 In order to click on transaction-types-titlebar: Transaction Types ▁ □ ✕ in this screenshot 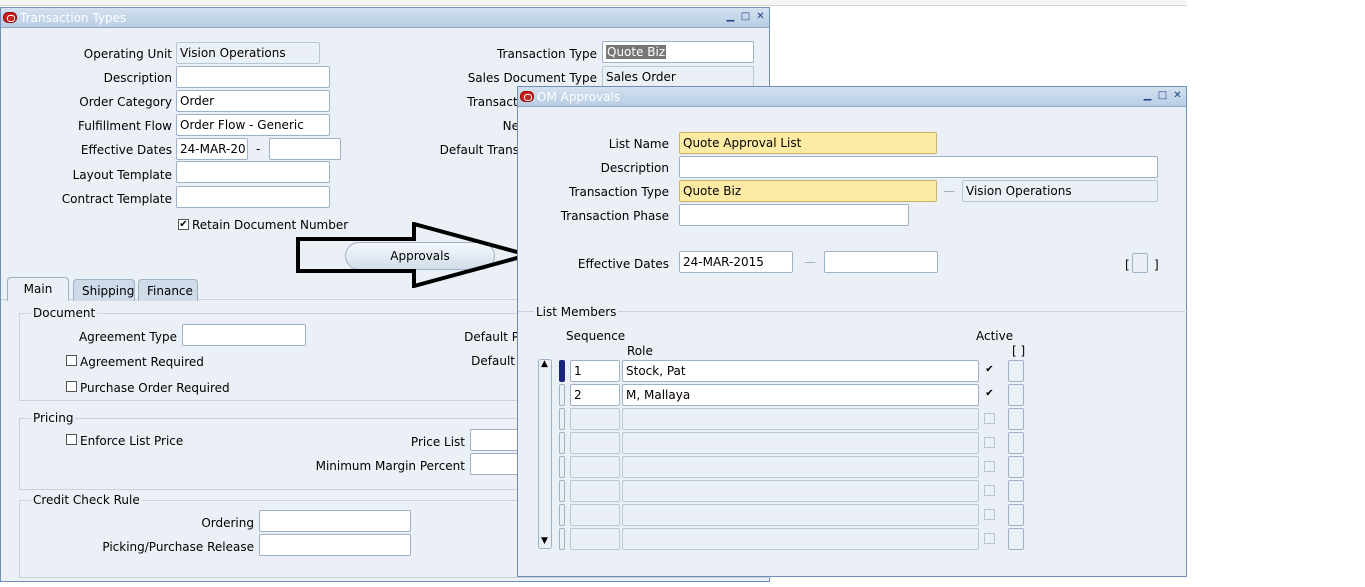, I will do `click(385, 18)`.